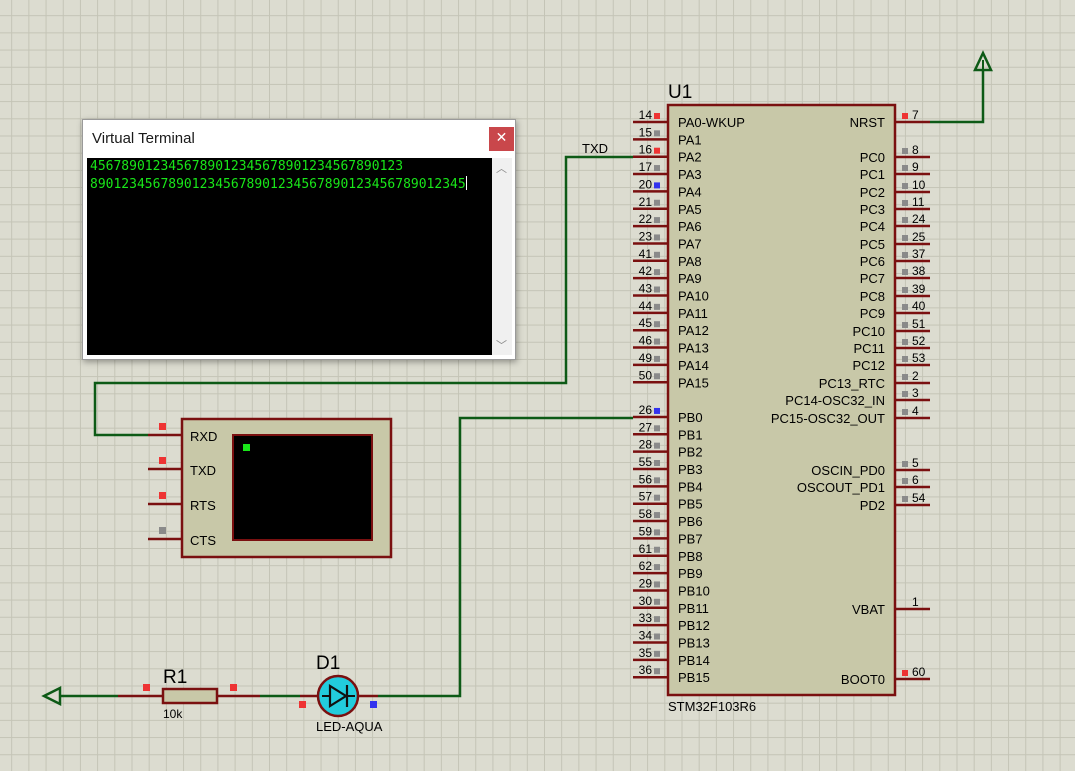  Describe the element at coordinates (646, 514) in the screenshot. I see `mcu-pin-number: 58` at that location.